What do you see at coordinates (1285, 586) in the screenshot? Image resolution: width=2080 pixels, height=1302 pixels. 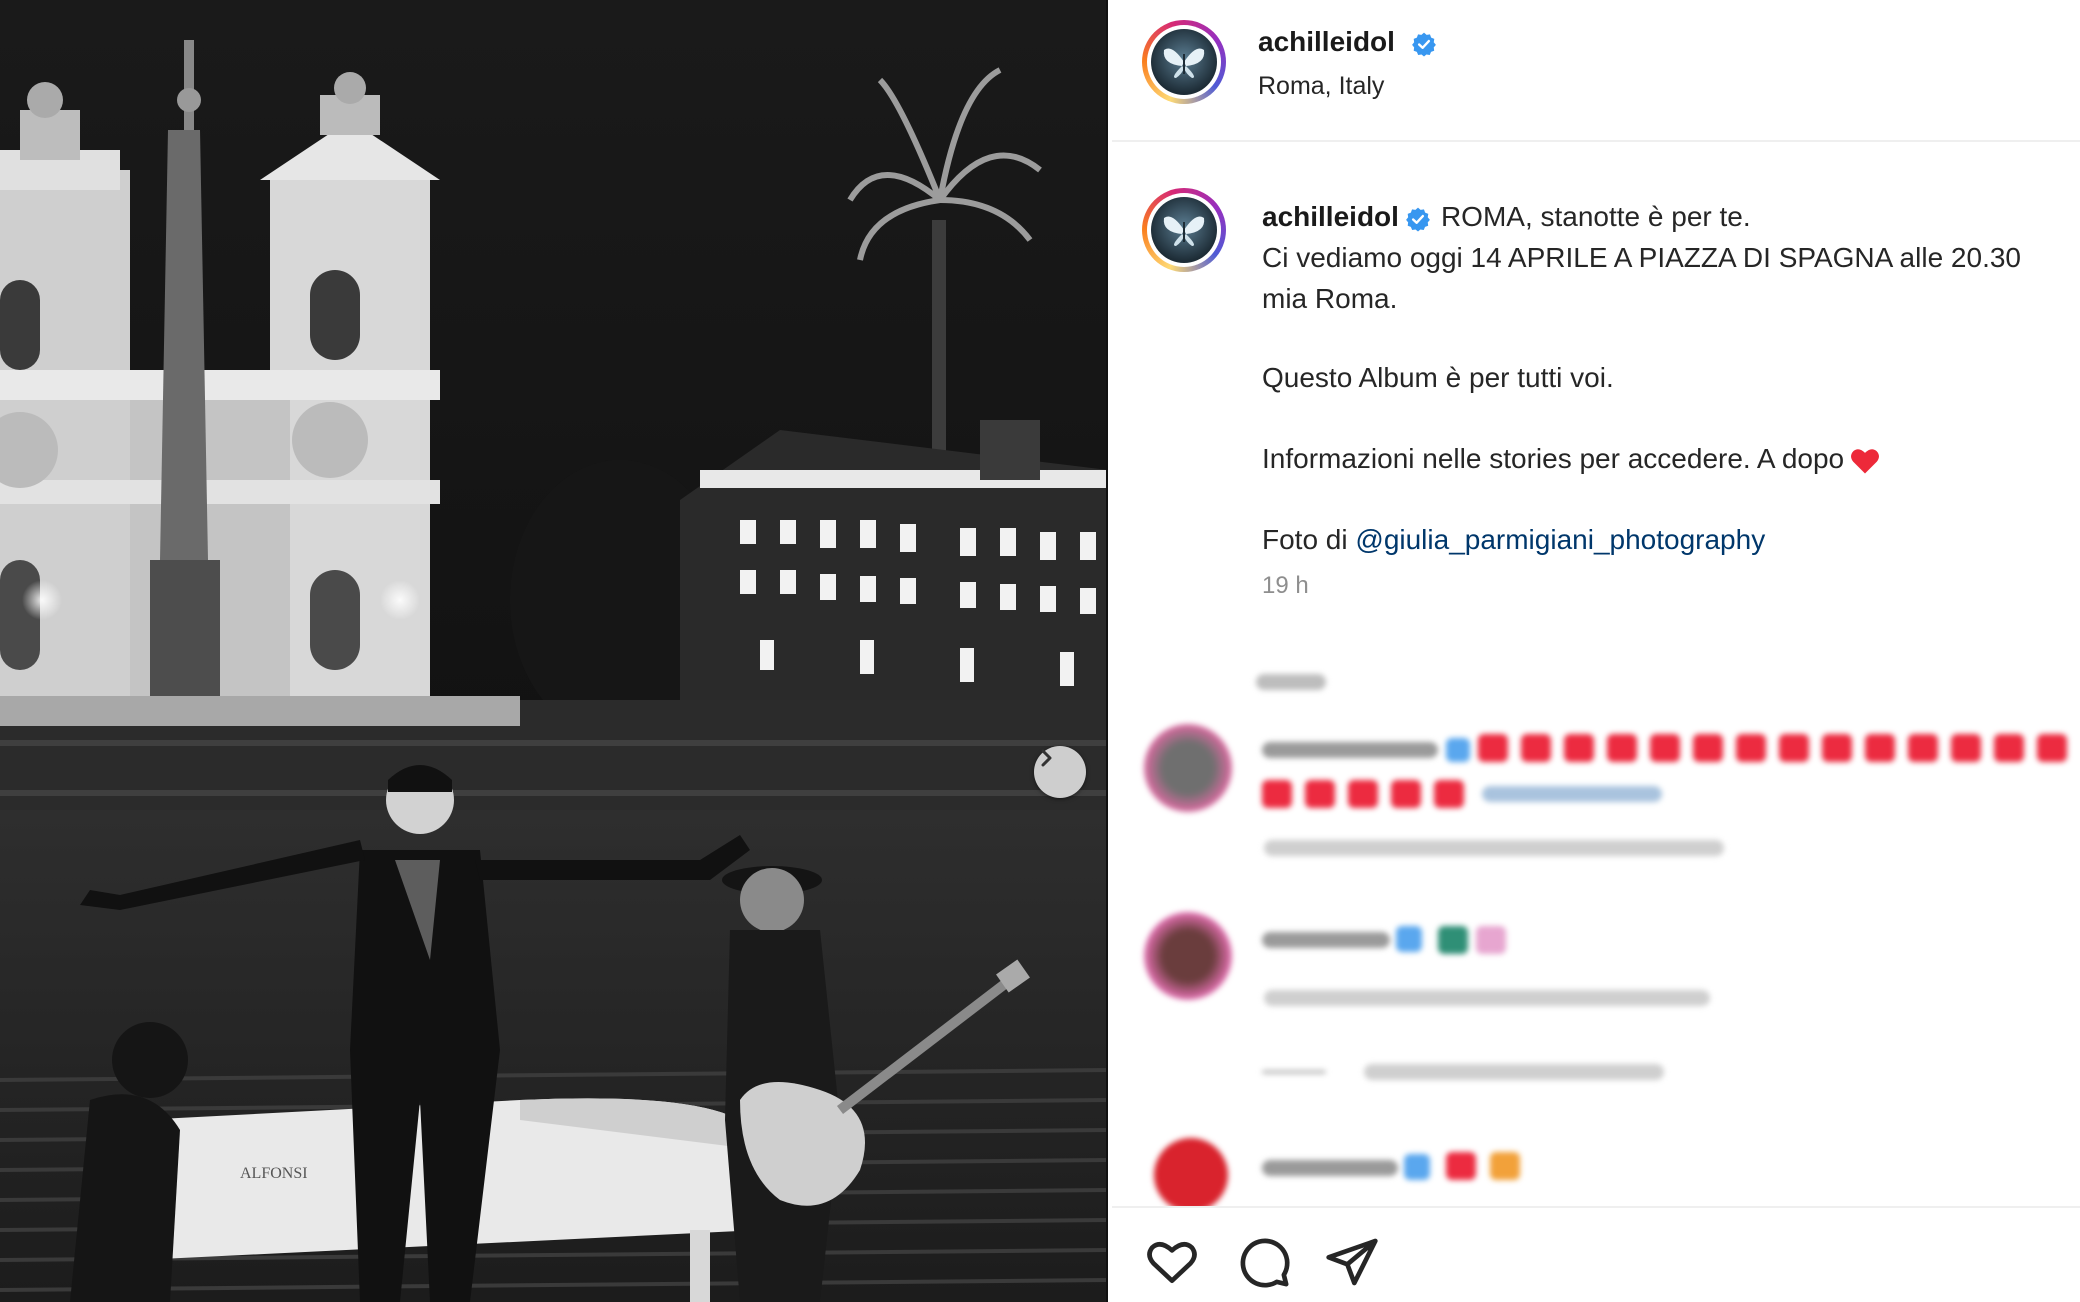 I see `post-timestamp: 19 h` at bounding box center [1285, 586].